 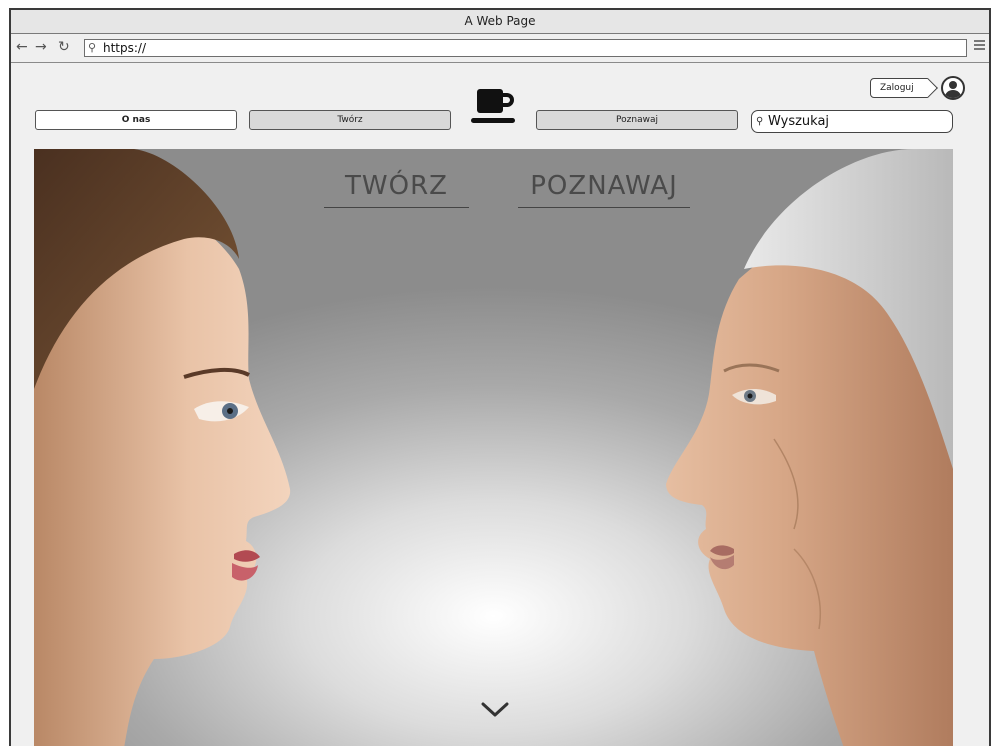 What do you see at coordinates (979, 45) in the screenshot?
I see `hamburger-icon` at bounding box center [979, 45].